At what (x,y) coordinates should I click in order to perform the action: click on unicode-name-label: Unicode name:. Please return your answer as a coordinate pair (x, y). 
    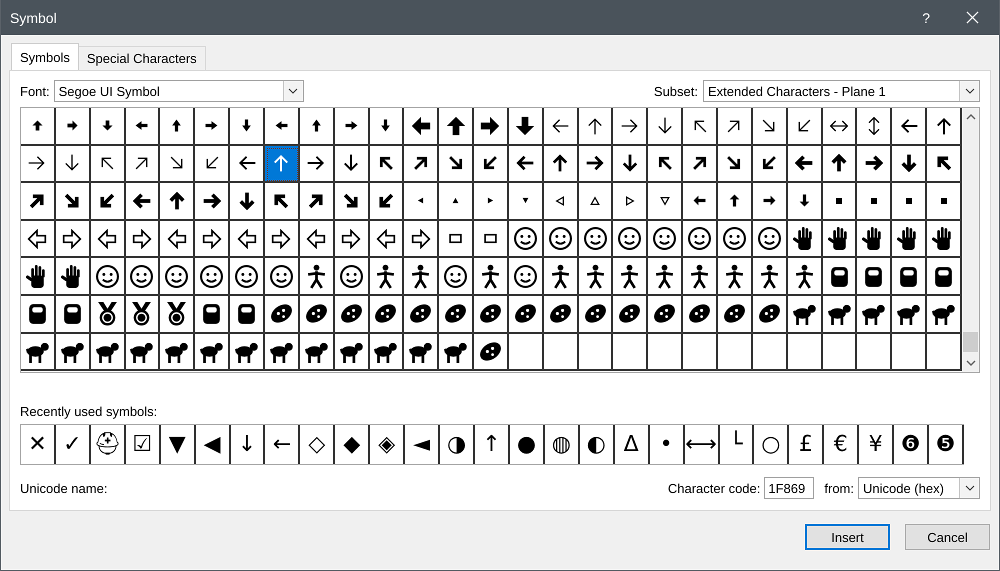
    Looking at the image, I should click on (64, 488).